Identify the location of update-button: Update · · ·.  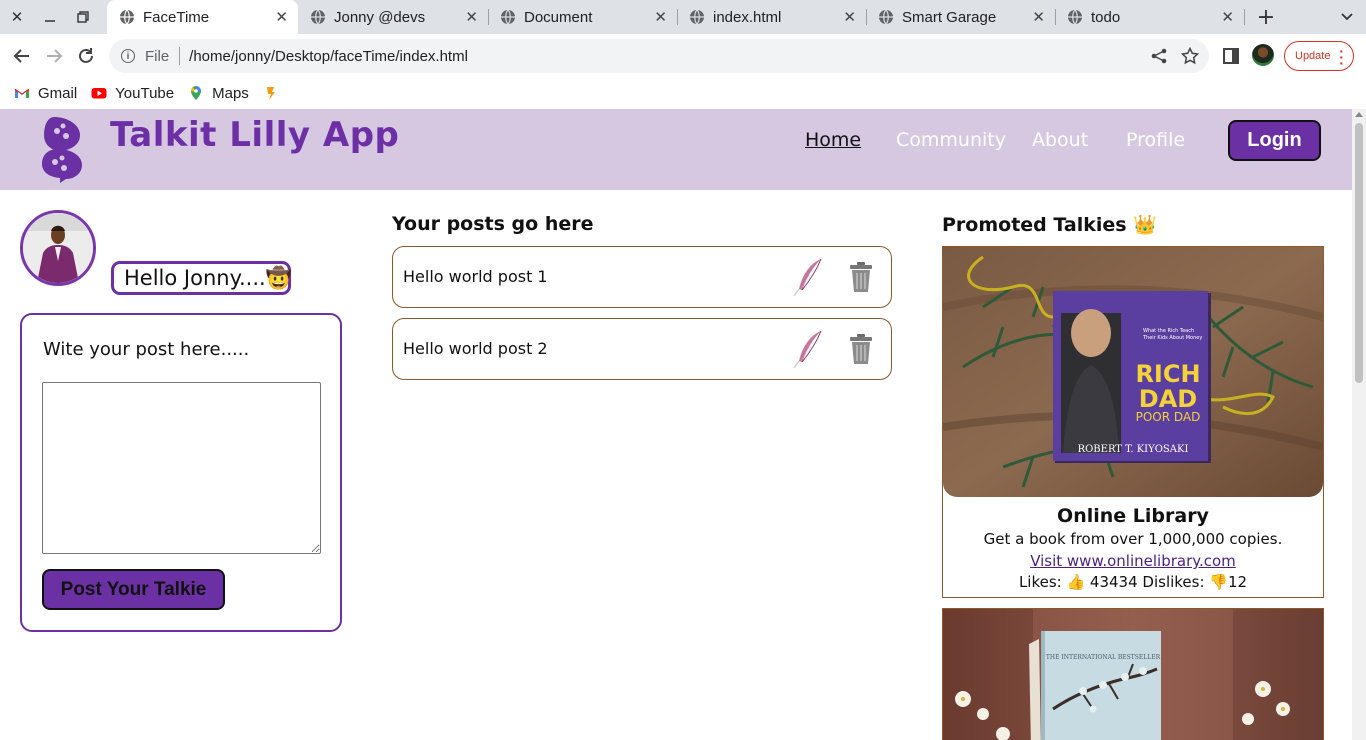
(1319, 56).